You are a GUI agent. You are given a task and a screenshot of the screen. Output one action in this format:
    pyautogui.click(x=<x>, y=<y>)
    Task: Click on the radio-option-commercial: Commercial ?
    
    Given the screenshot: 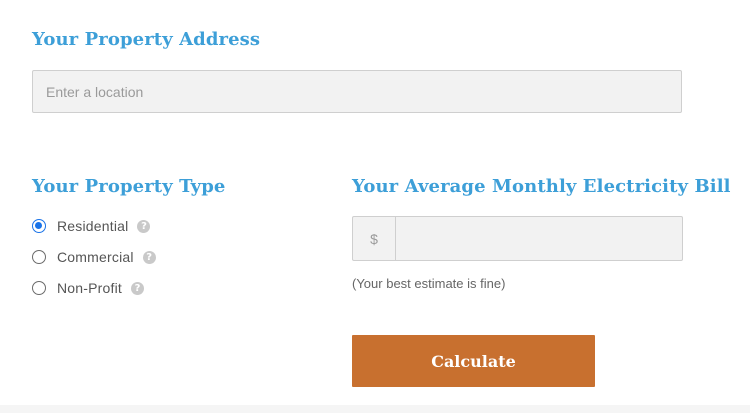 What is the action you would take?
    pyautogui.click(x=94, y=257)
    